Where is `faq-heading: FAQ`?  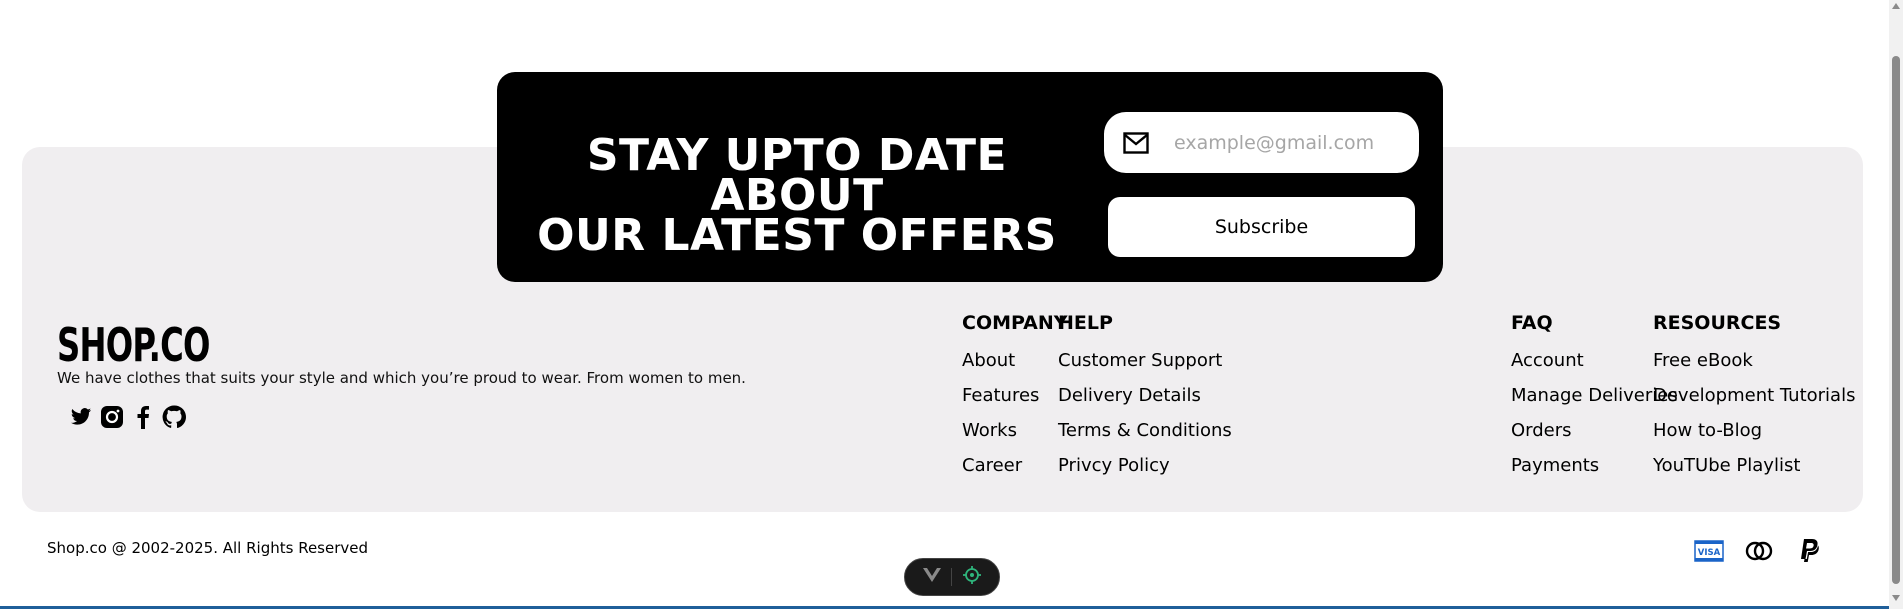 faq-heading: FAQ is located at coordinates (1532, 323).